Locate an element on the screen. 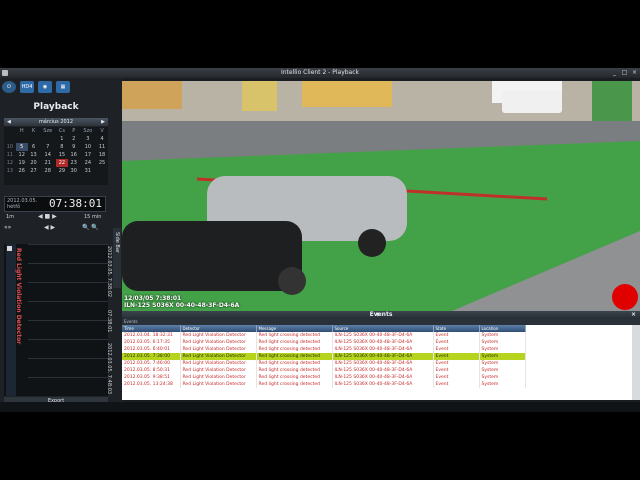  prev-month-icon: ◀ is located at coordinates (9, 122).